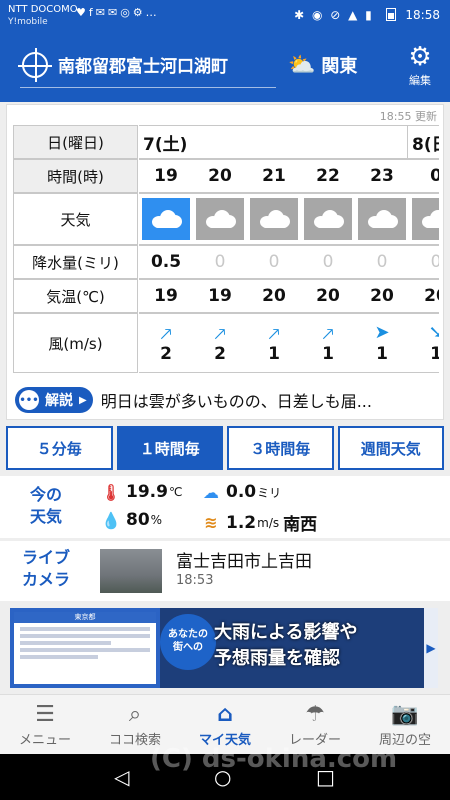 The width and height of the screenshot is (450, 800). I want to click on hour-cell: 0, so click(424, 176).